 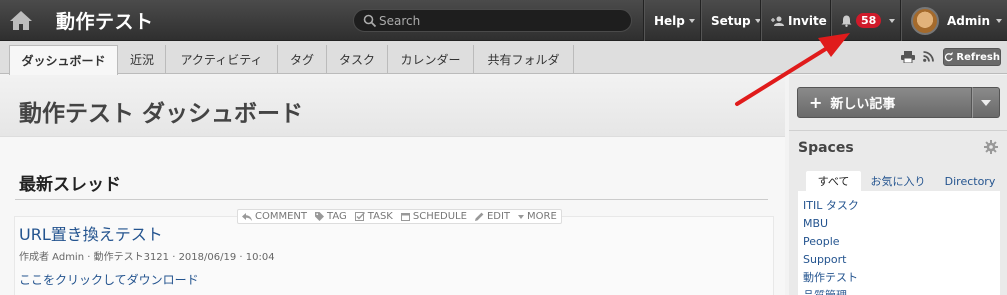 I want to click on tab-dashboard: ダッシュボード, so click(x=63, y=60).